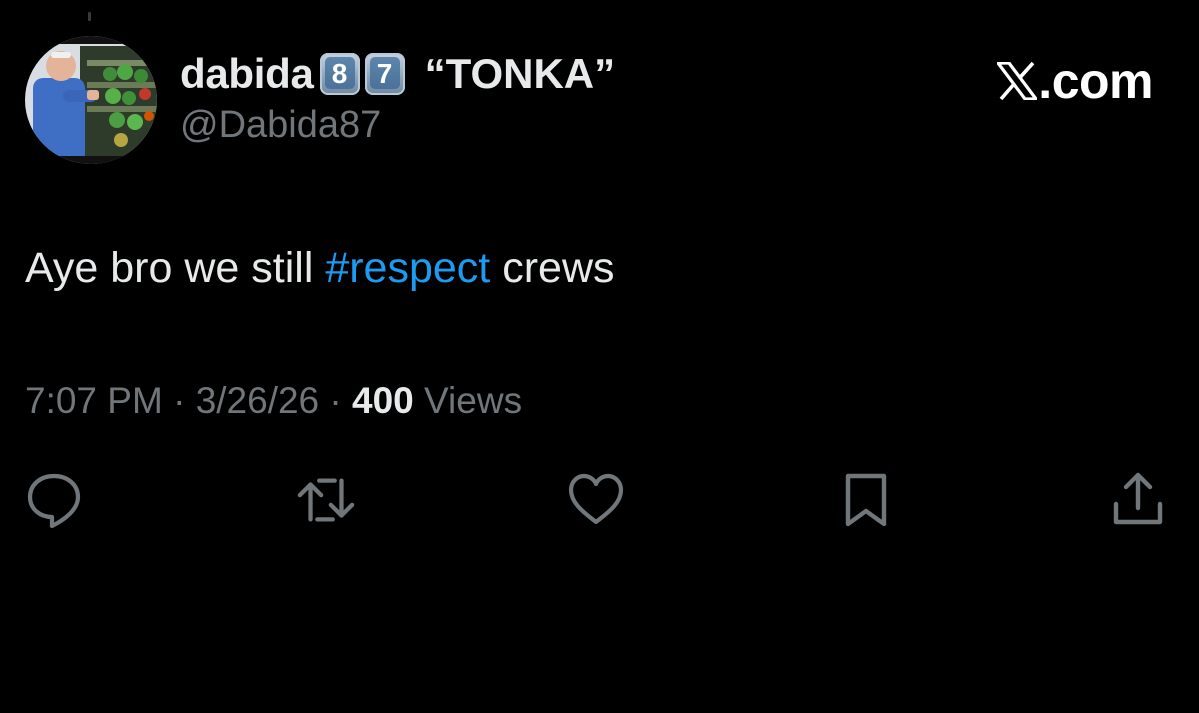 The height and width of the screenshot is (713, 1199). I want to click on keycap-digit-seven-emoji: 7, so click(384, 74).